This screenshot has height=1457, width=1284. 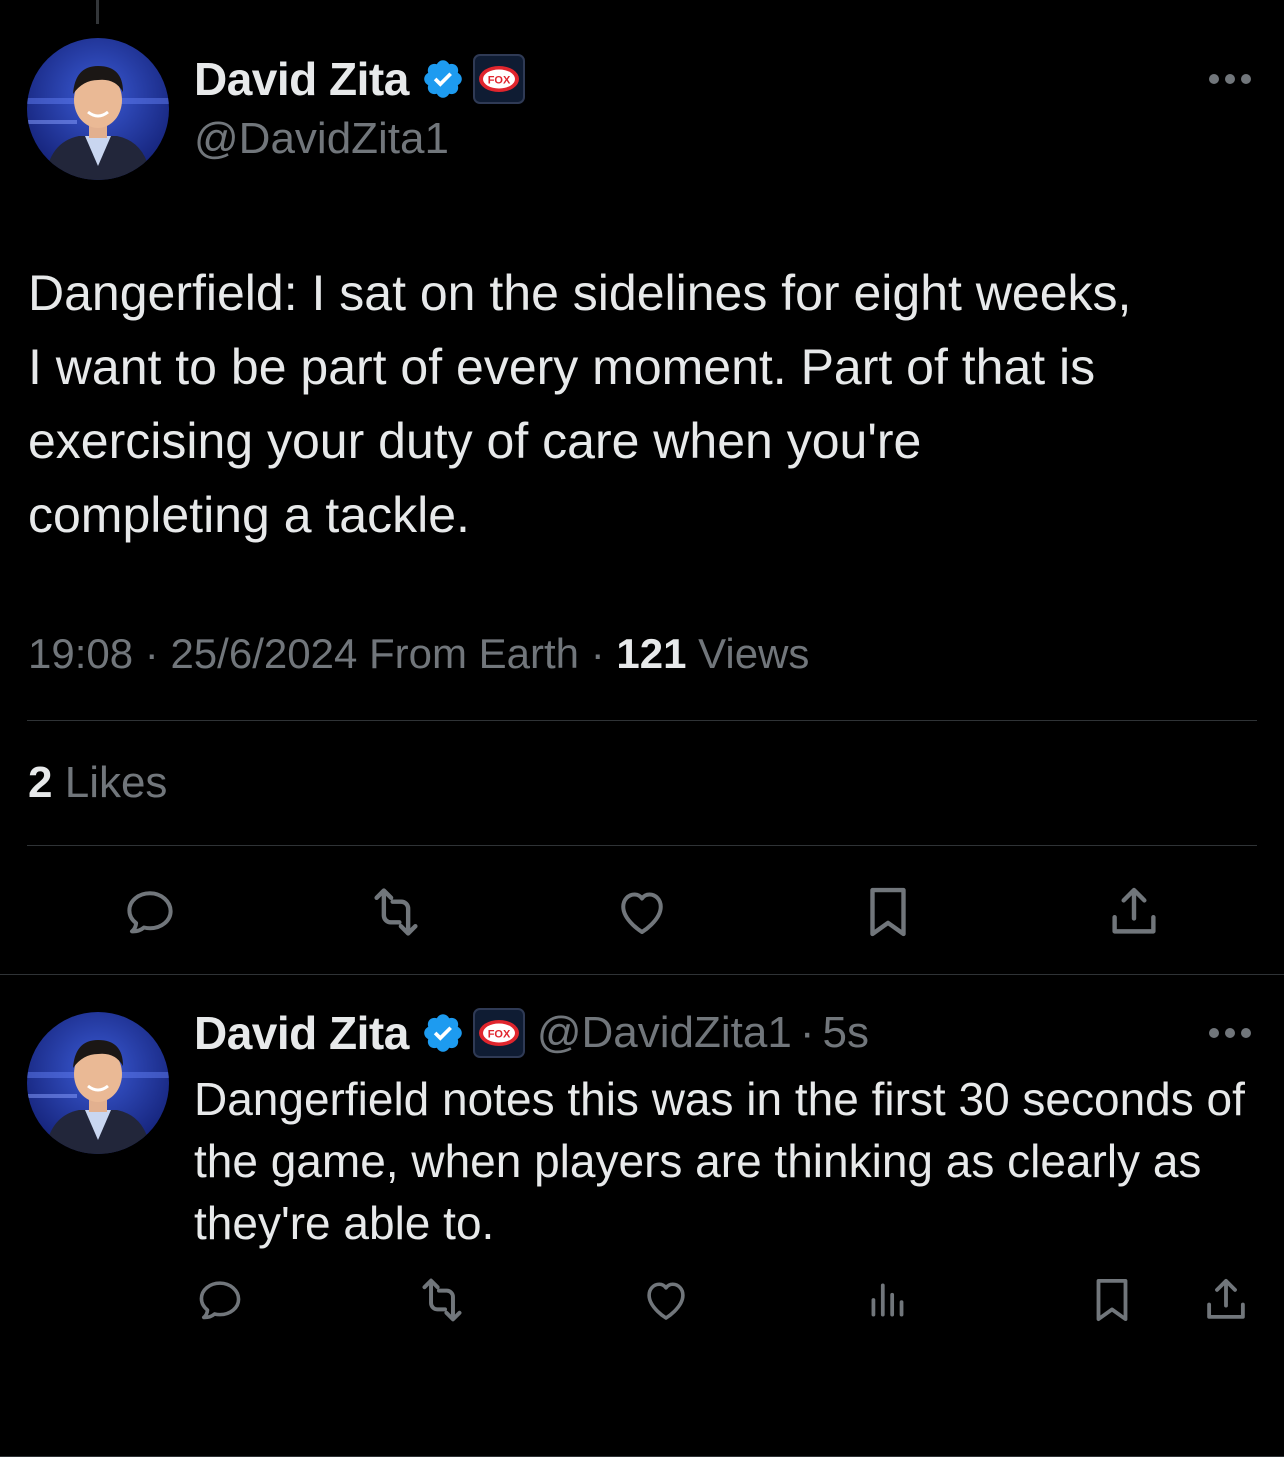 What do you see at coordinates (651, 653) in the screenshot?
I see `views-count: 121` at bounding box center [651, 653].